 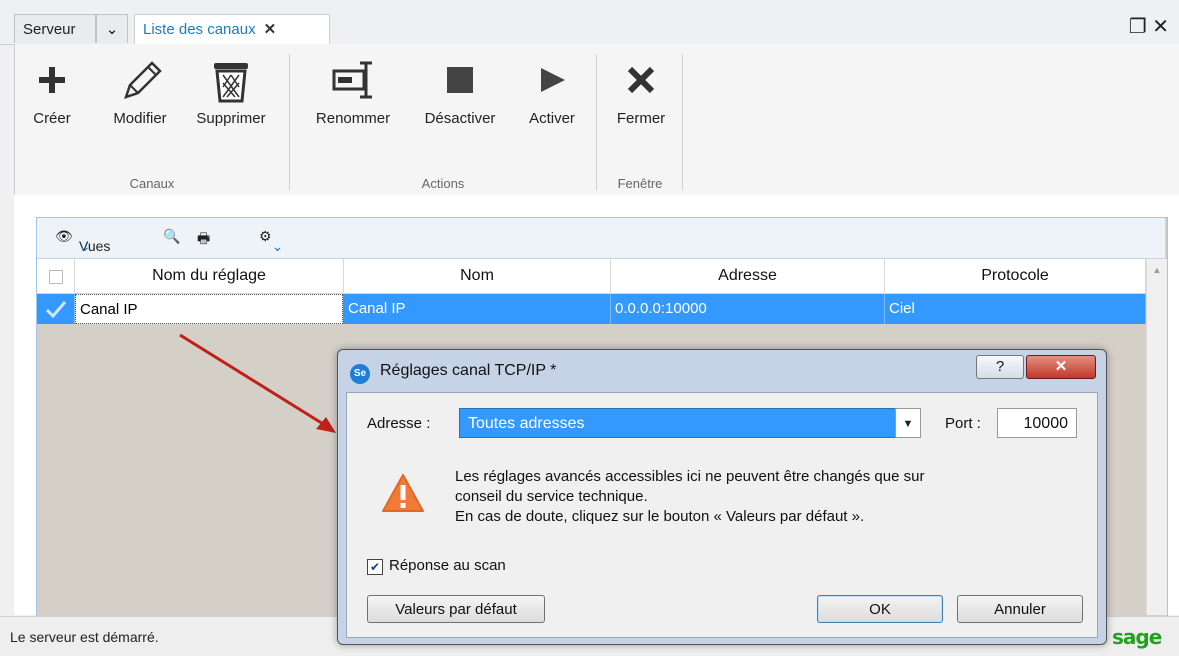 I want to click on column-header-nom-reglage: Nom du réglage, so click(x=209, y=276).